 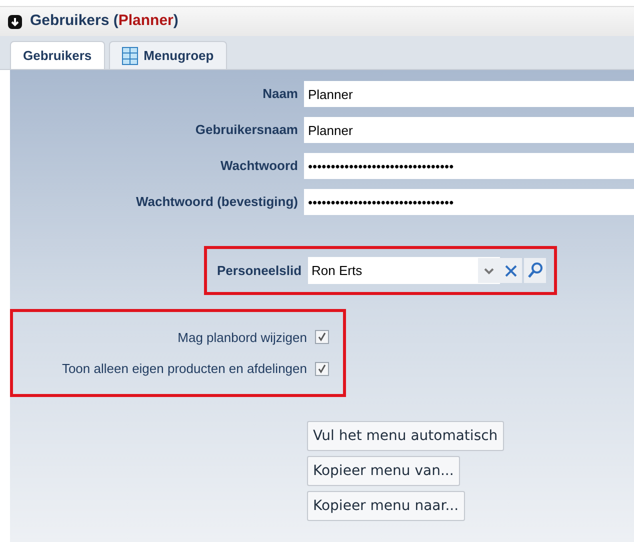 I want to click on window-title: Gebruikers (Planner), so click(x=104, y=21).